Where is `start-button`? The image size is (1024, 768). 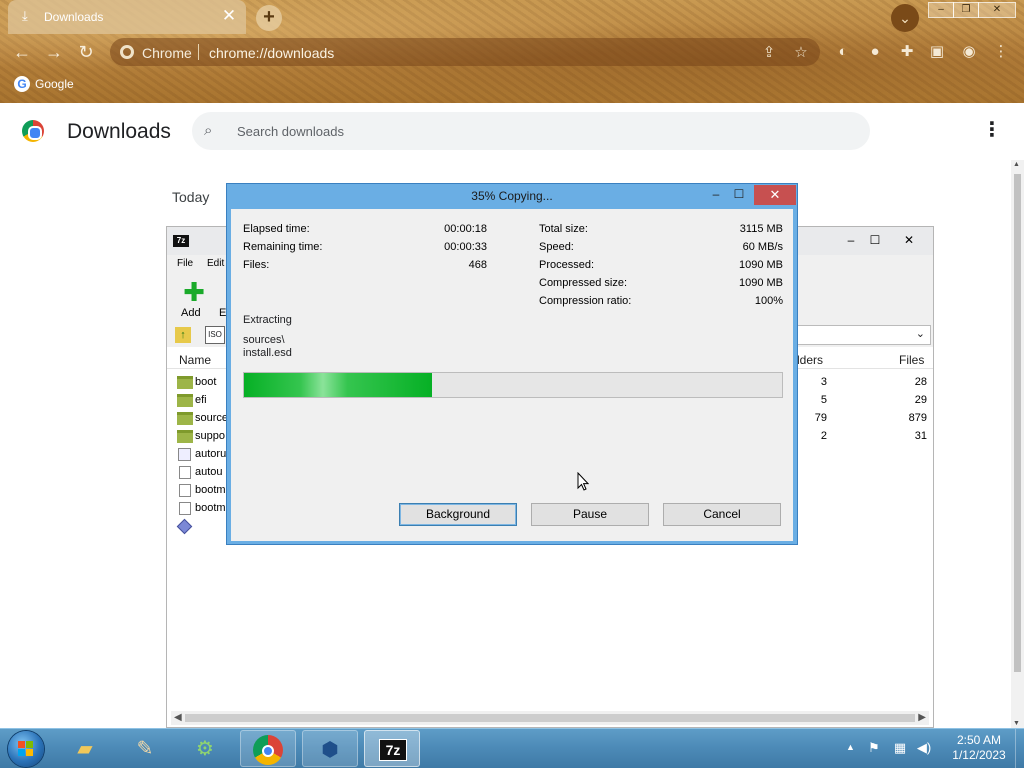
start-button is located at coordinates (26, 749).